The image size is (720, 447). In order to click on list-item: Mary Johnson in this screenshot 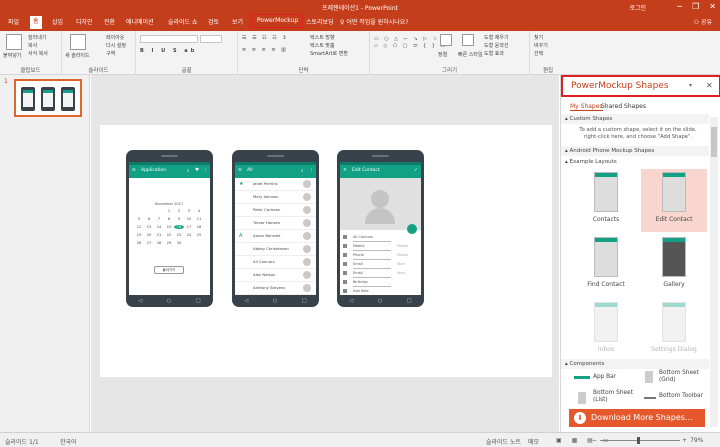, I will do `click(275, 197)`.